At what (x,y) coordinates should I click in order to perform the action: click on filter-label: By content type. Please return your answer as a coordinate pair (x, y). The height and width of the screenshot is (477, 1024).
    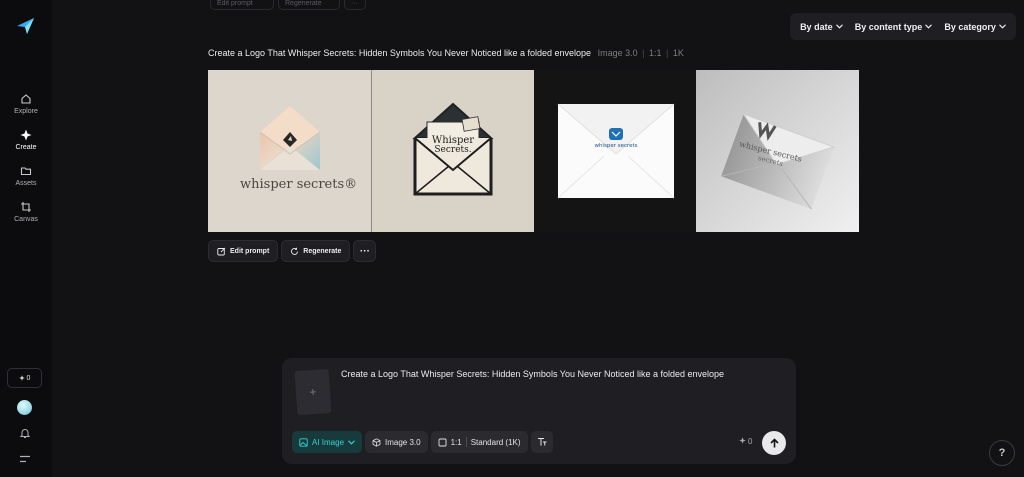
    Looking at the image, I should click on (888, 26).